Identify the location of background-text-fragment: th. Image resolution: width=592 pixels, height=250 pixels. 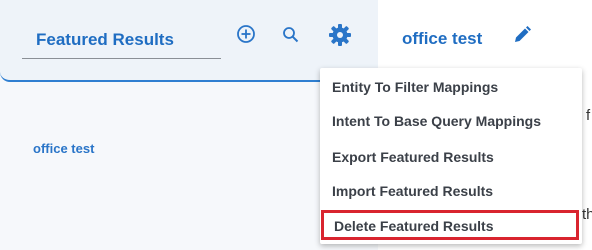
(587, 214).